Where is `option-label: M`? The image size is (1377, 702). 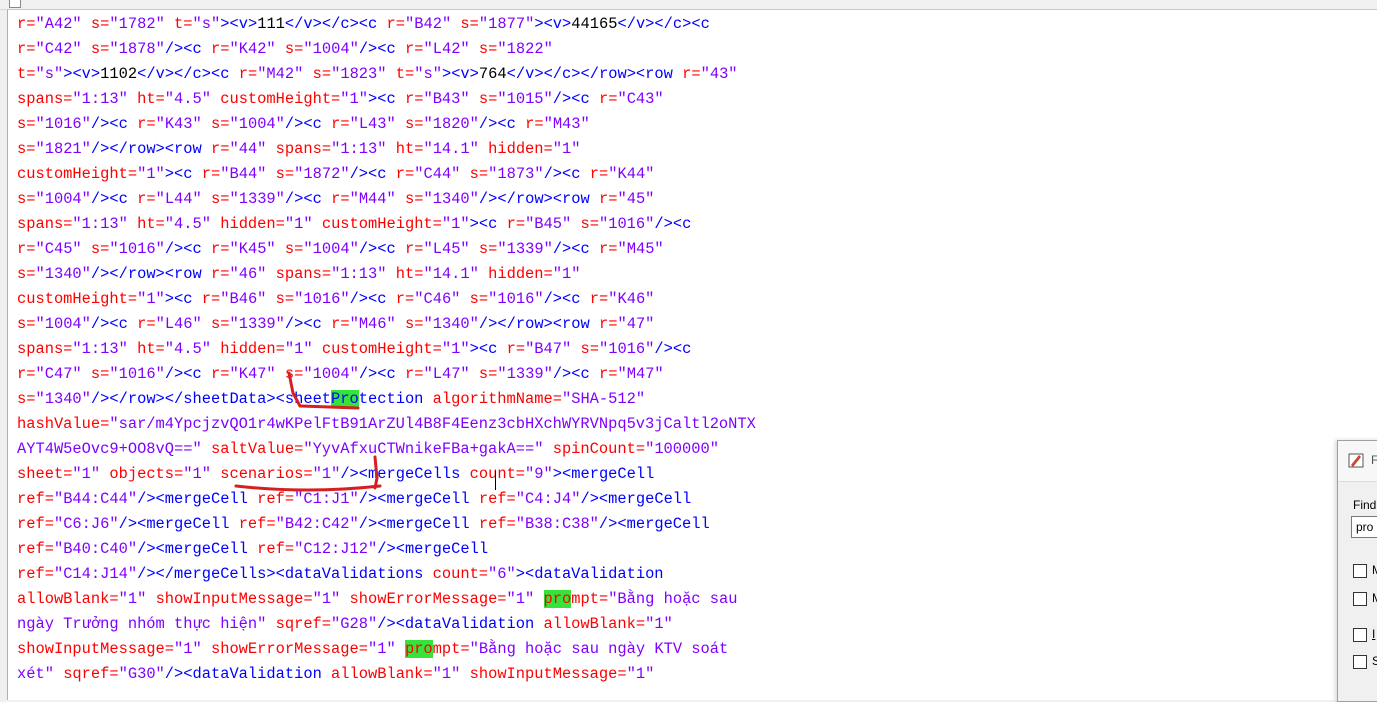 option-label: M is located at coordinates (1374, 570).